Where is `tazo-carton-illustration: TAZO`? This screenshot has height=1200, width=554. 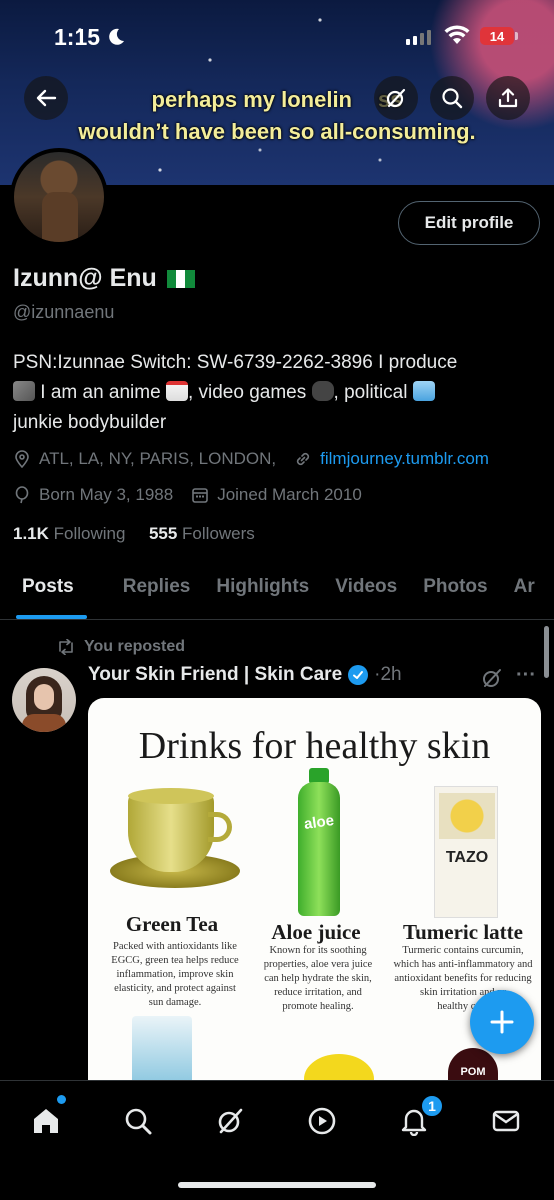
tazo-carton-illustration: TAZO is located at coordinates (466, 852).